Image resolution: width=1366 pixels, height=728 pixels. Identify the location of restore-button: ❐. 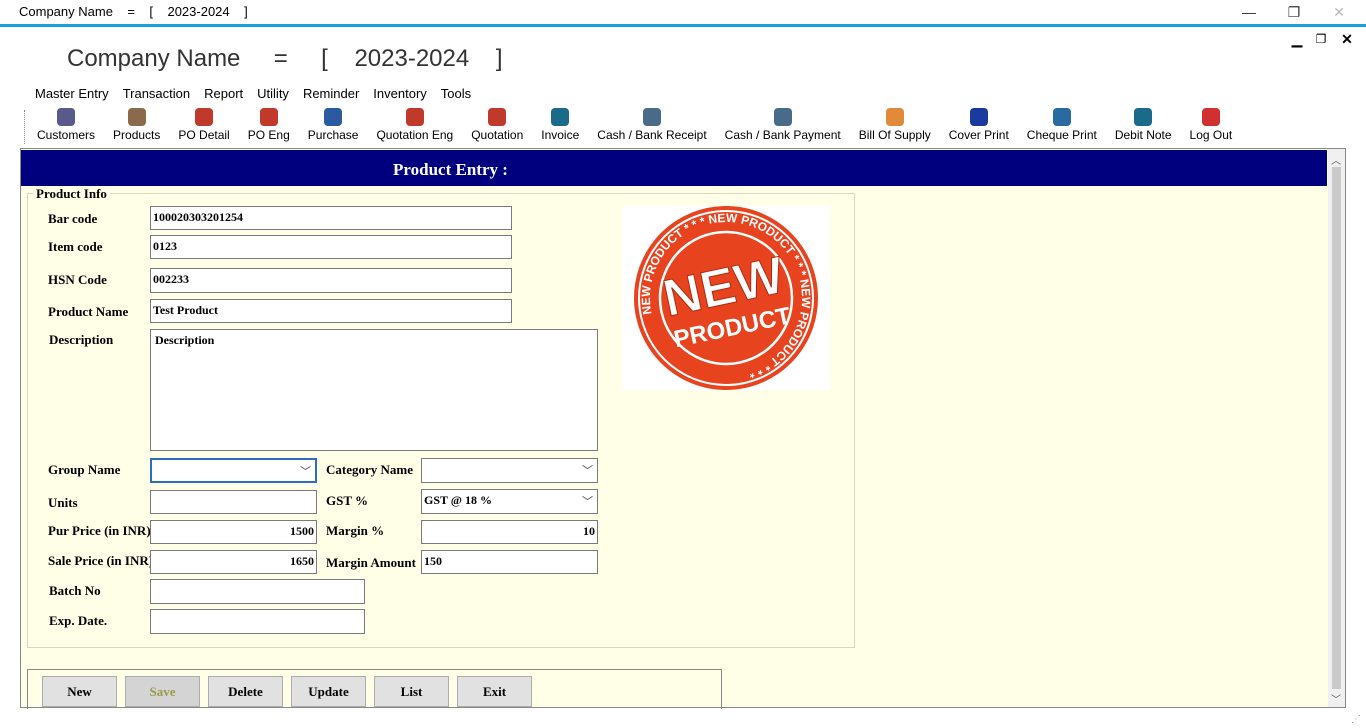
(1294, 12).